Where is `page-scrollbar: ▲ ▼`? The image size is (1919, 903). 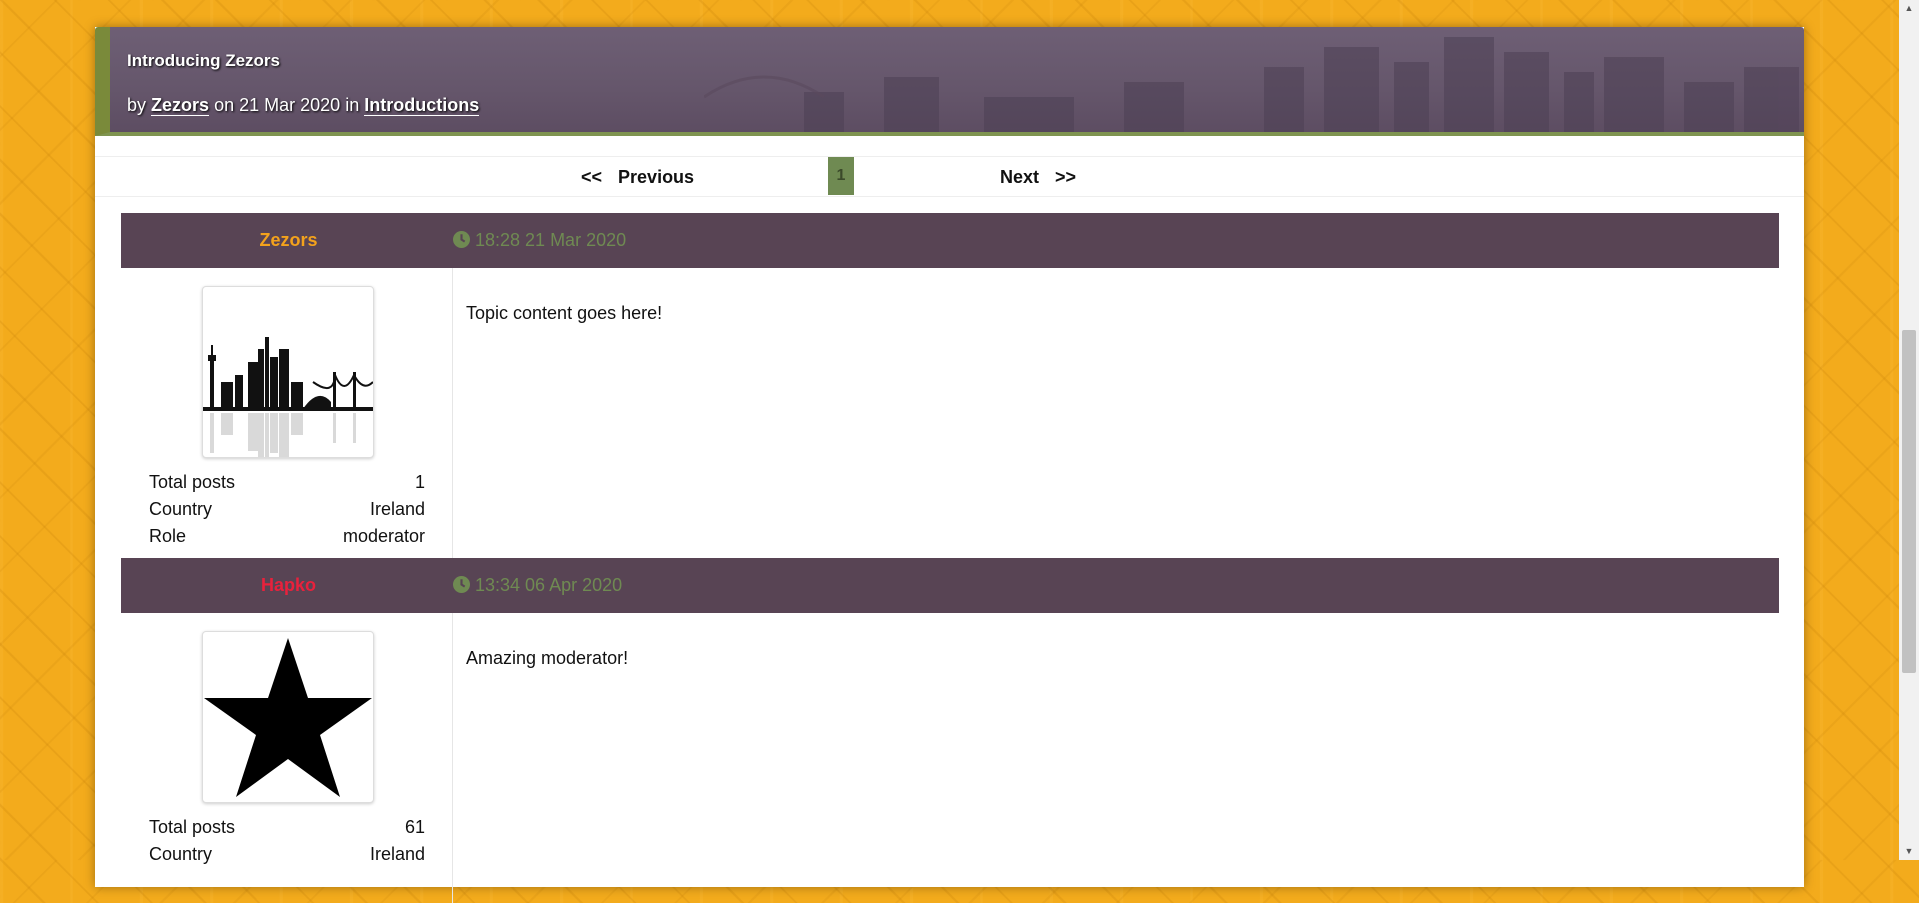 page-scrollbar: ▲ ▼ is located at coordinates (1909, 430).